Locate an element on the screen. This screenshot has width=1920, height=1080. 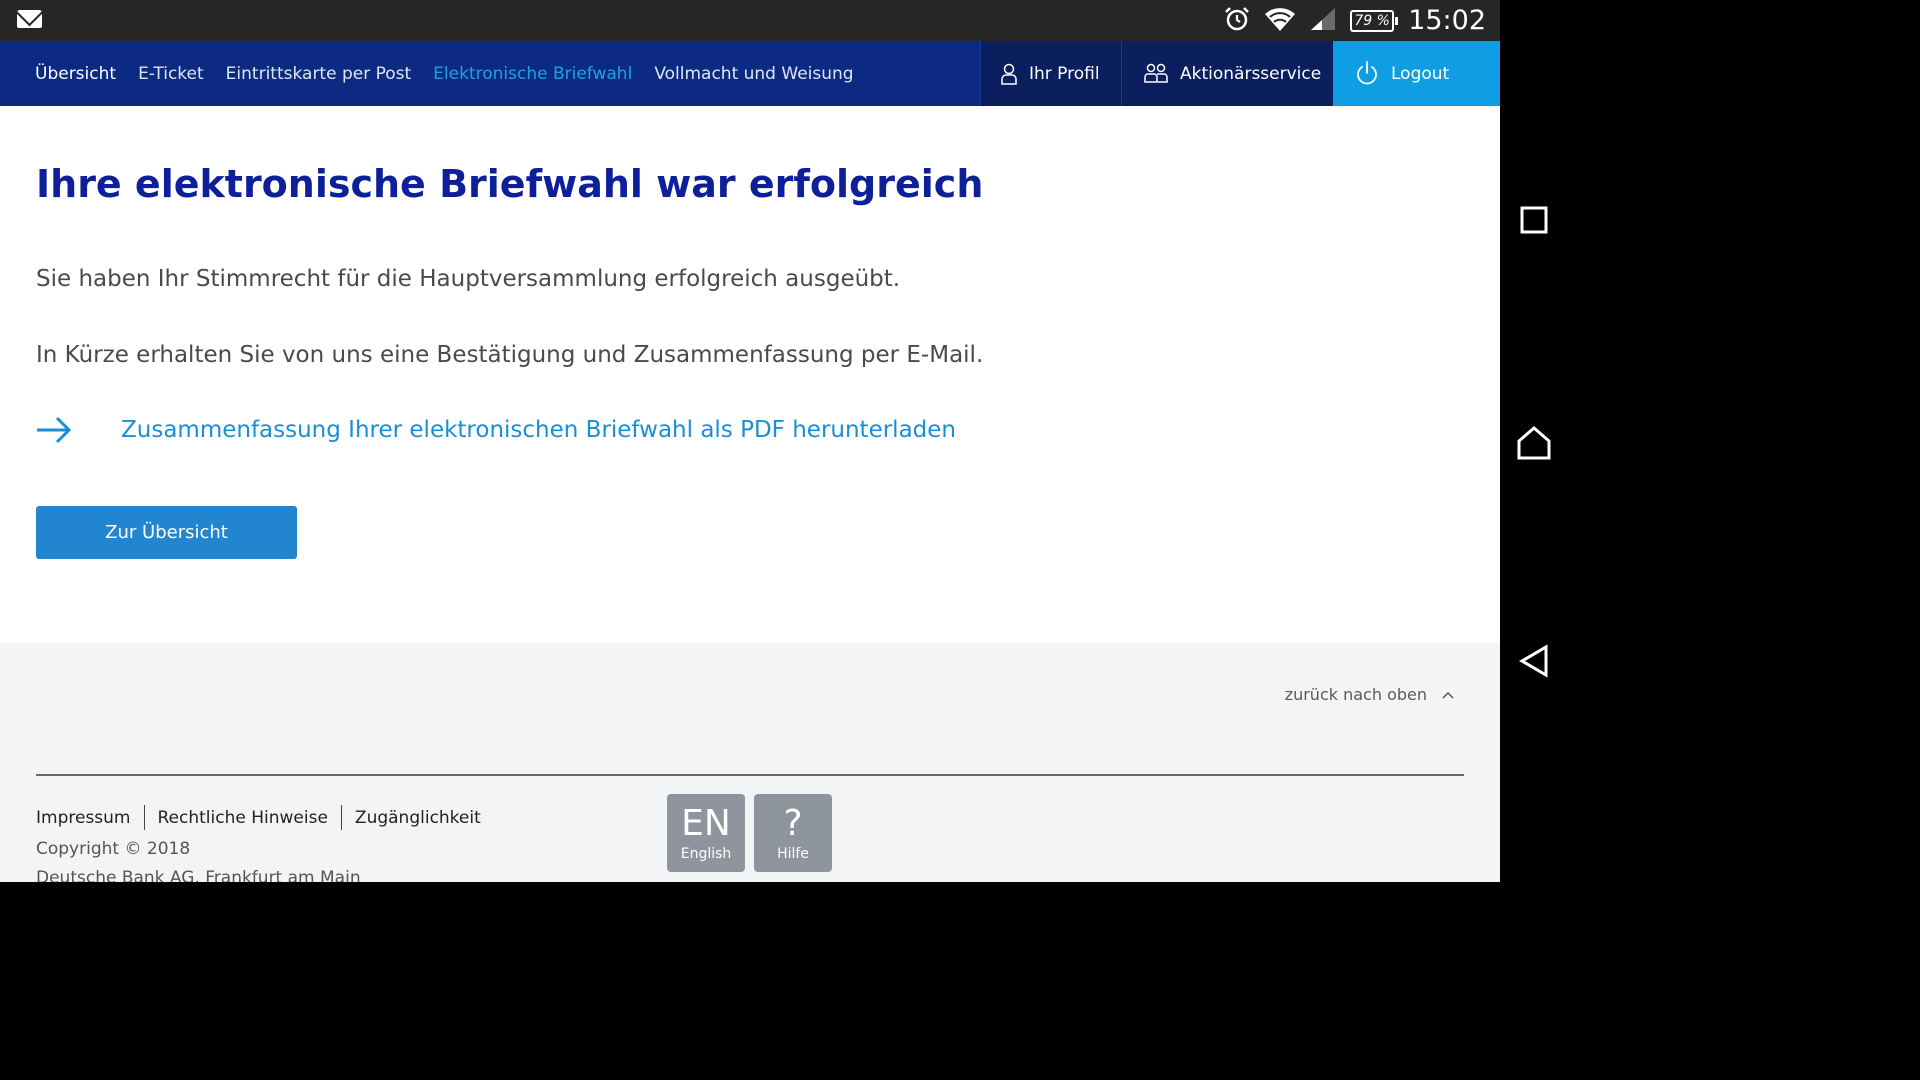
home-icon is located at coordinates (1534, 443).